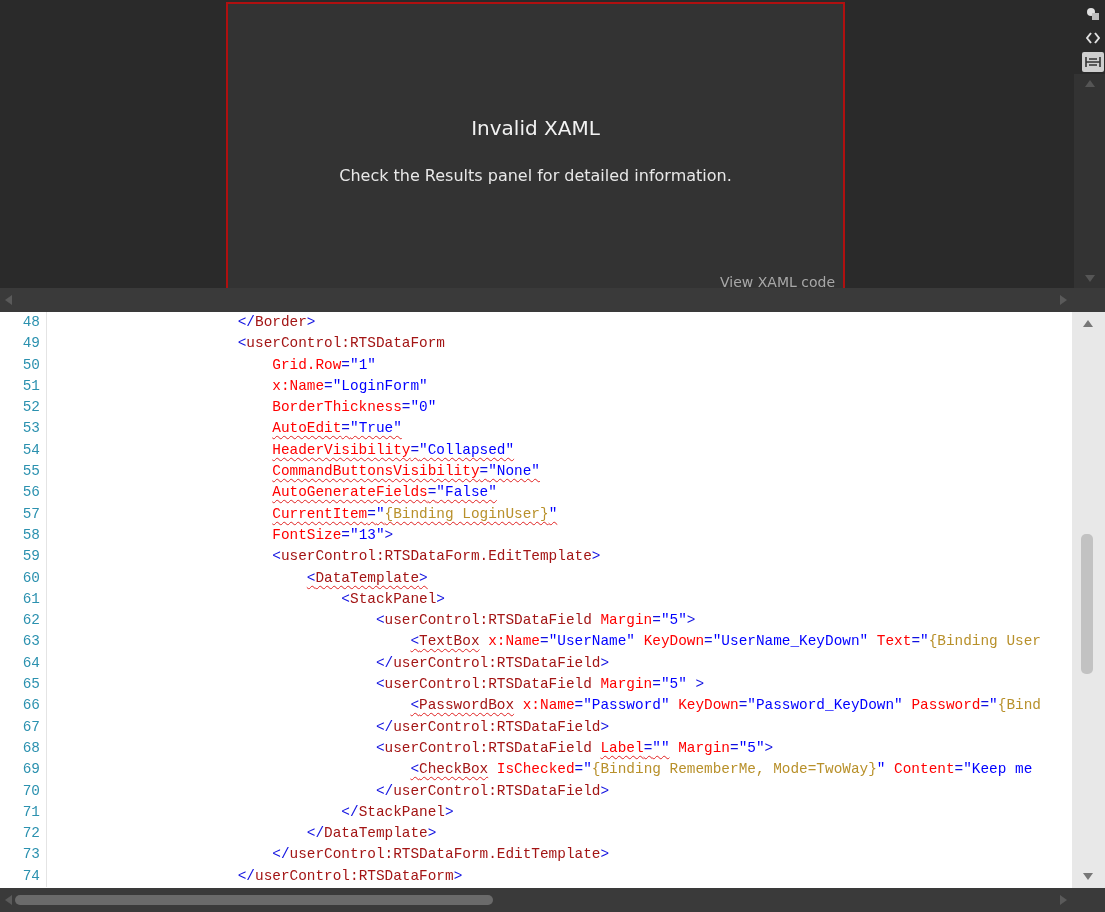  What do you see at coordinates (535, 128) in the screenshot?
I see `error-title: Invalid XAML` at bounding box center [535, 128].